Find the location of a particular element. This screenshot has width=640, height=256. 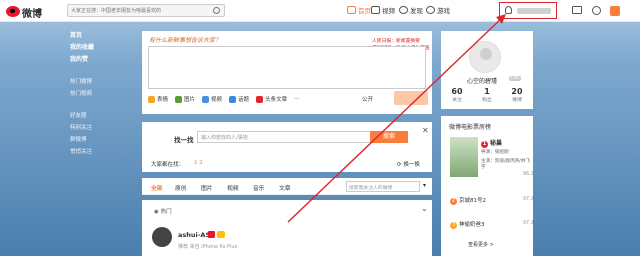

movie-rank-1: 1 秘巢 is located at coordinates (491, 143).